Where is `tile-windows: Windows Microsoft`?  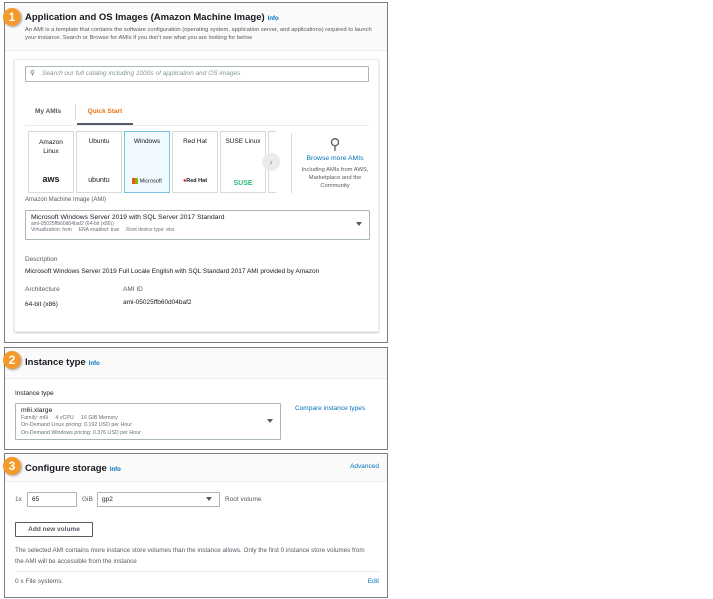
tile-windows: Windows Microsoft is located at coordinates (147, 162).